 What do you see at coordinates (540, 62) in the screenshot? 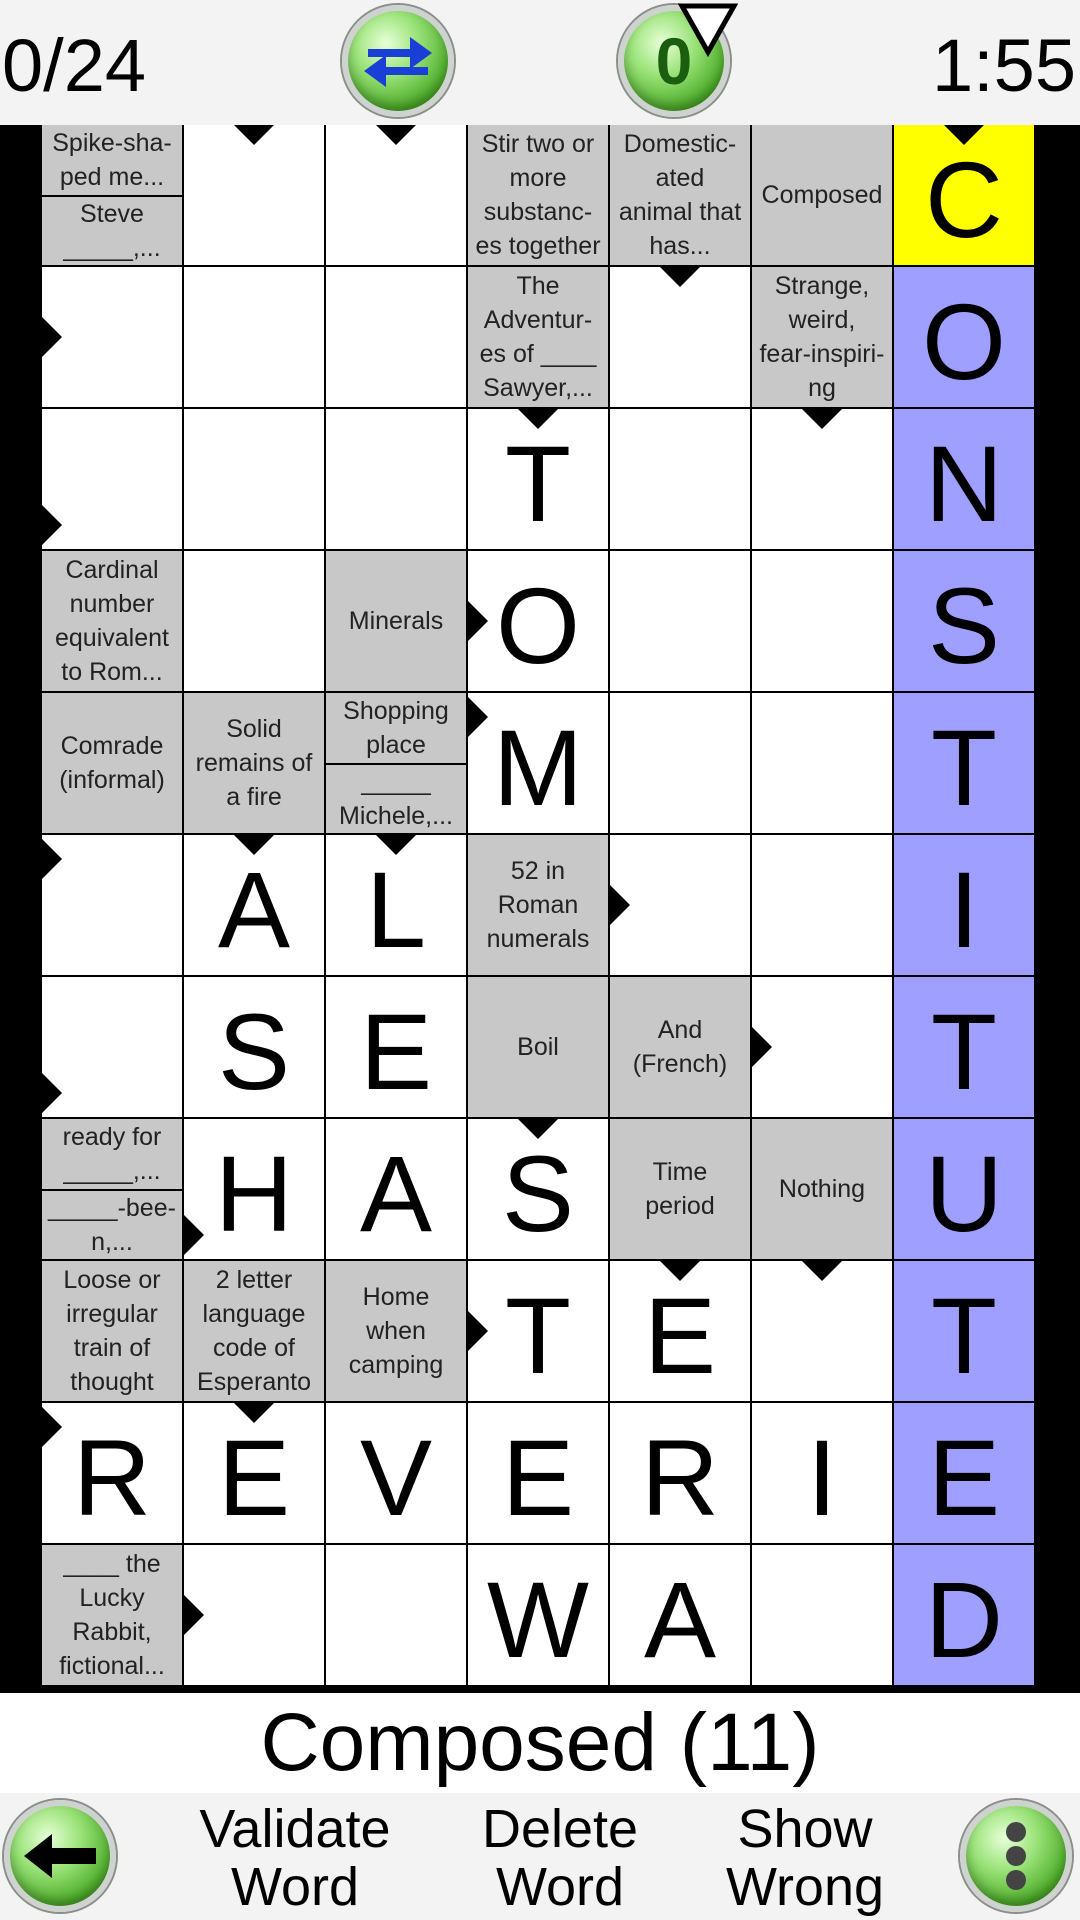
I see `top-bar: 0/24 0 1:55` at bounding box center [540, 62].